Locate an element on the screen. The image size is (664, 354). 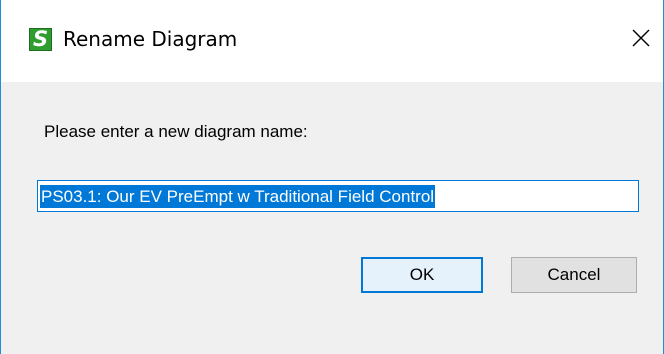
app-icon: S is located at coordinates (40, 39).